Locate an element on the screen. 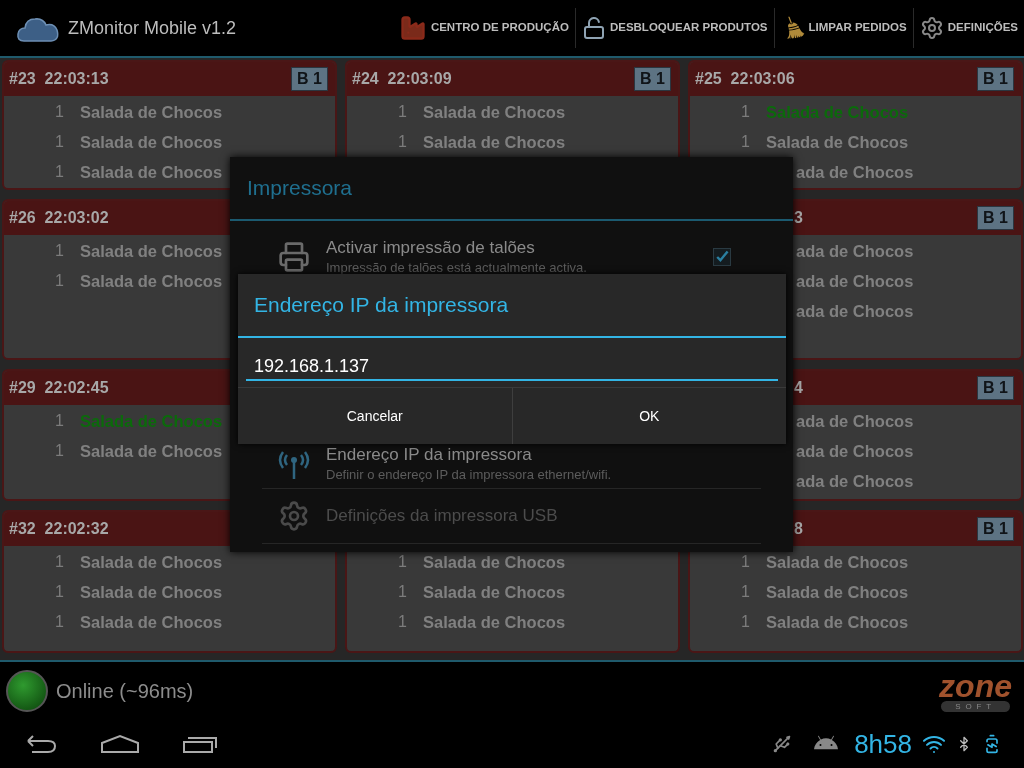 The width and height of the screenshot is (1024, 768). order-title: 4 is located at coordinates (798, 388).